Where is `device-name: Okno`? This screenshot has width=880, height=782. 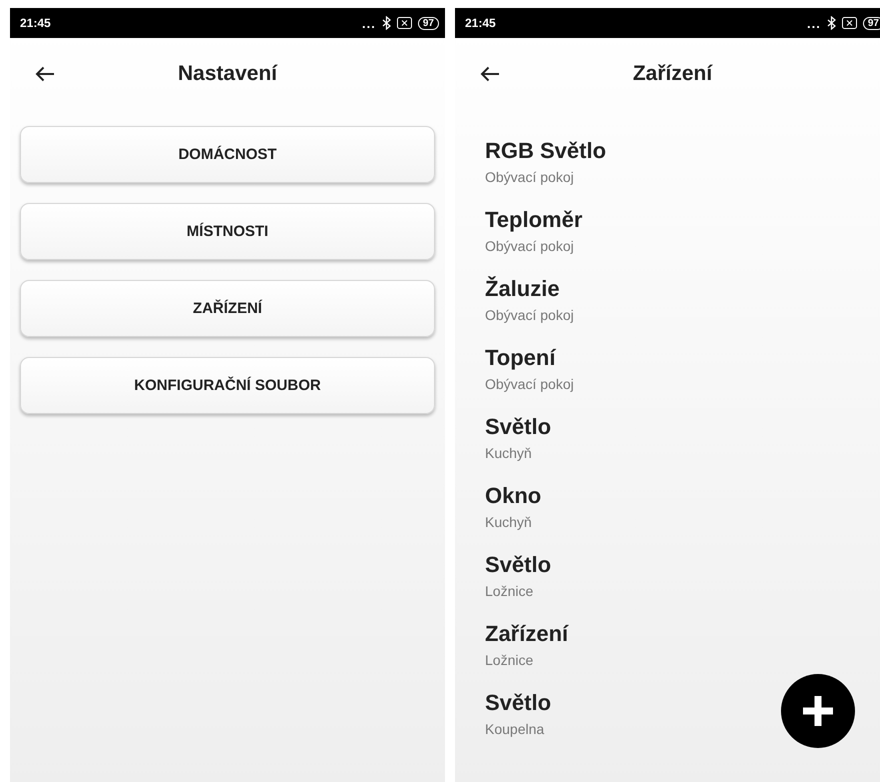
device-name: Okno is located at coordinates (513, 496).